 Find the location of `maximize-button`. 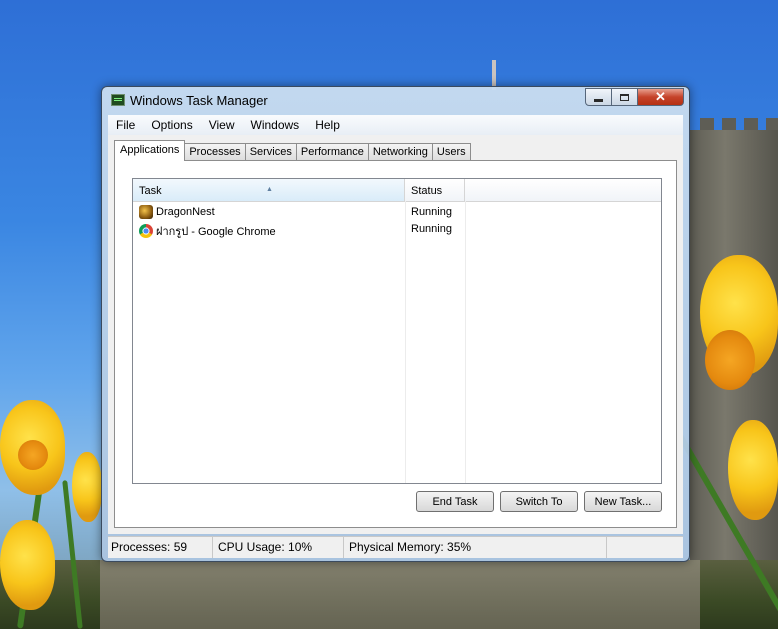

maximize-button is located at coordinates (625, 97).